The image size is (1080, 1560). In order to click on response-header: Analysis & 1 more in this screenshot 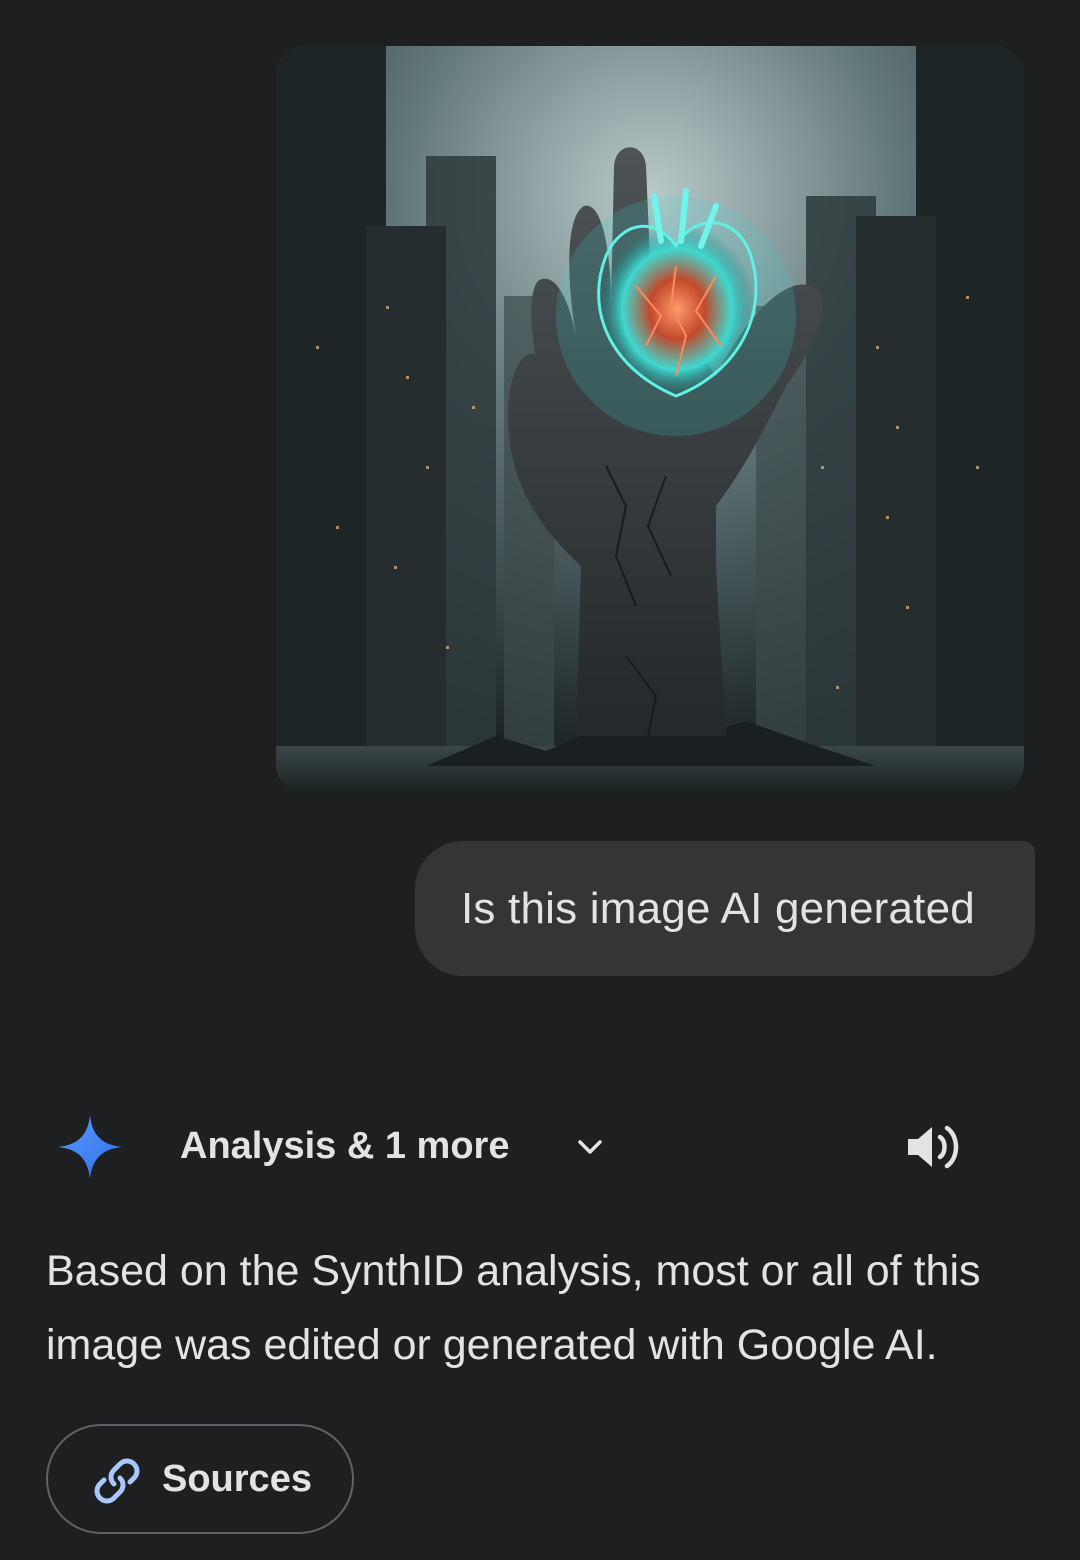, I will do `click(540, 1147)`.